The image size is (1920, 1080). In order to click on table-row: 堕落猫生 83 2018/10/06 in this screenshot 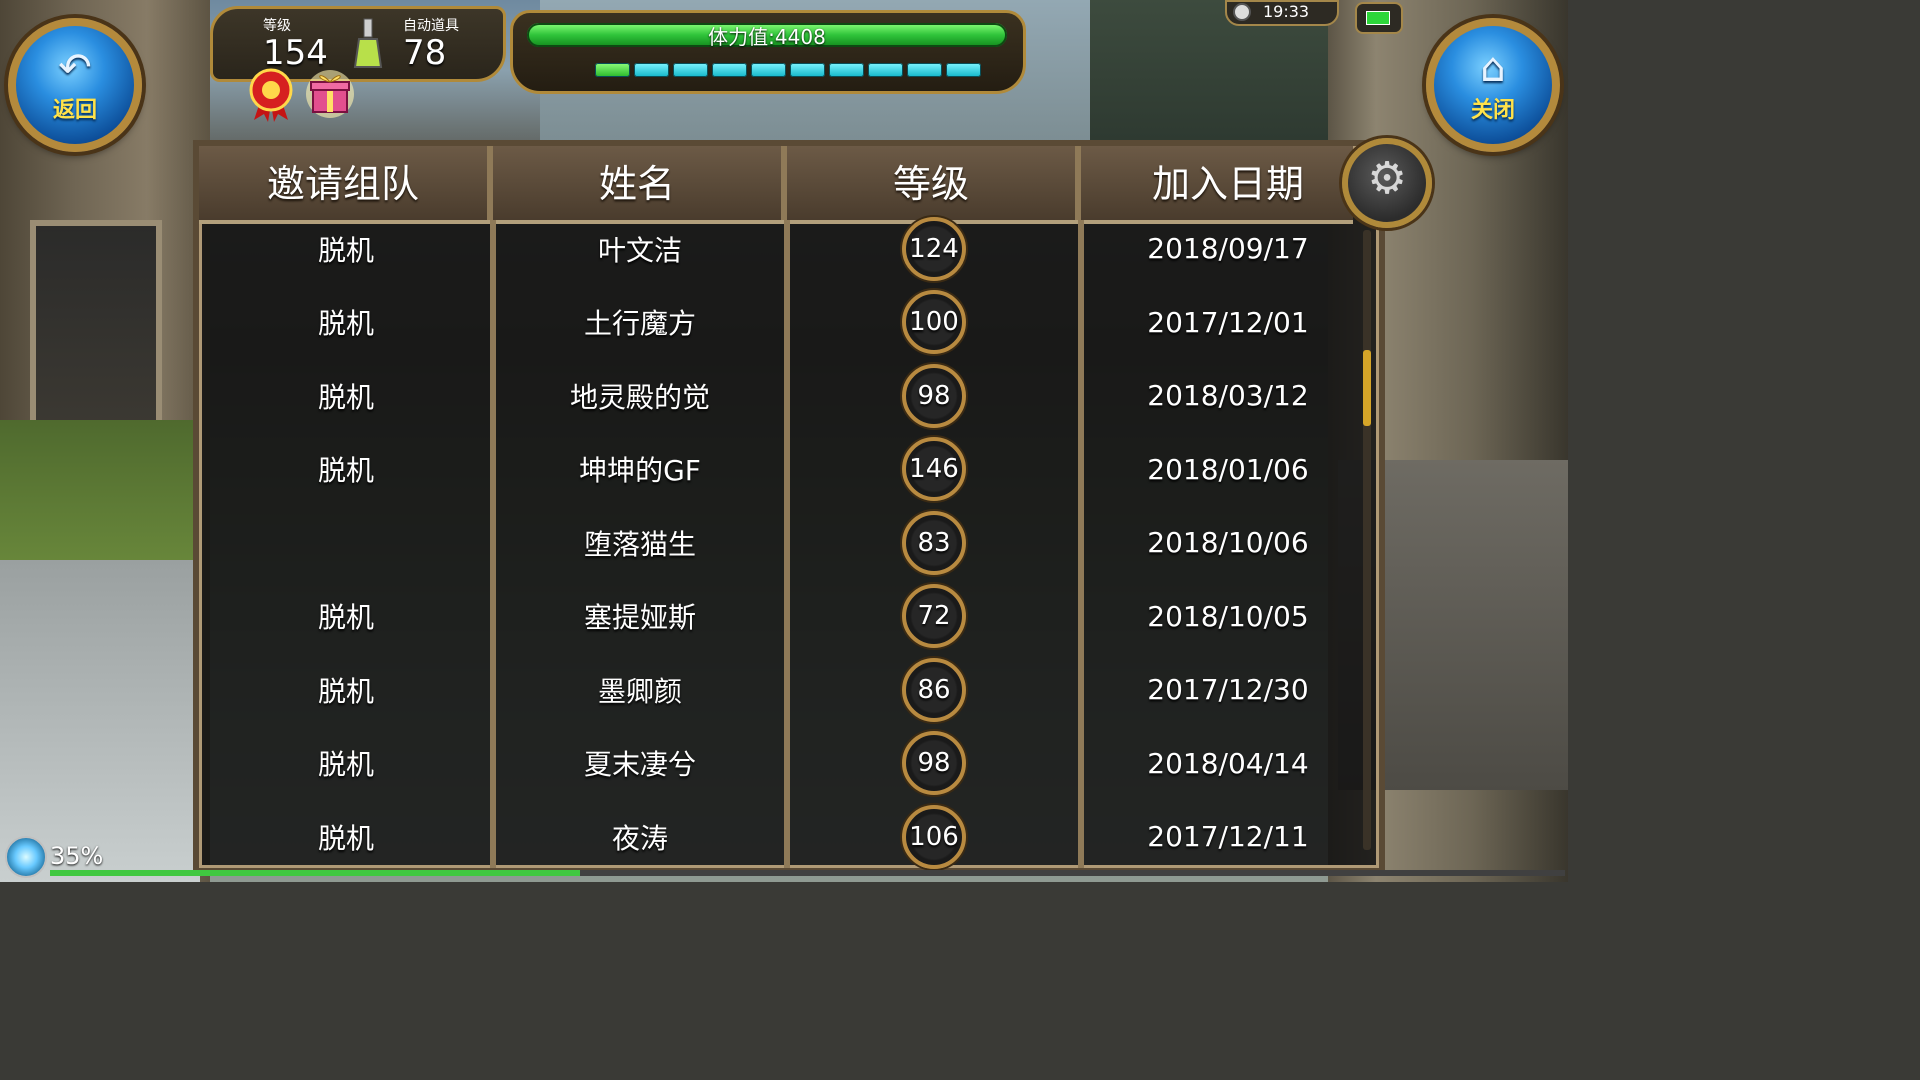, I will do `click(776, 543)`.